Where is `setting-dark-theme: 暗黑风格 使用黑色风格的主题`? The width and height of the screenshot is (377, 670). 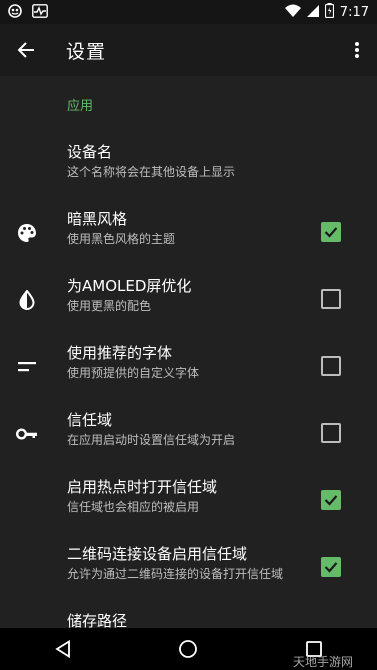
setting-dark-theme: 暗黑风格 使用黑色风格的主题 is located at coordinates (188, 232).